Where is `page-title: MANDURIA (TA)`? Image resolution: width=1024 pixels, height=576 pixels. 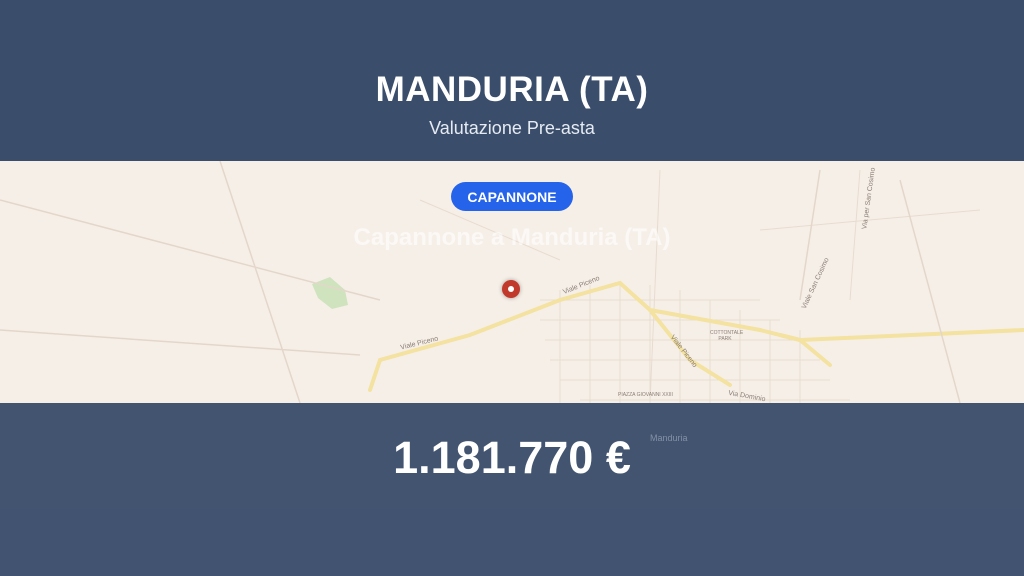
page-title: MANDURIA (TA) is located at coordinates (512, 89).